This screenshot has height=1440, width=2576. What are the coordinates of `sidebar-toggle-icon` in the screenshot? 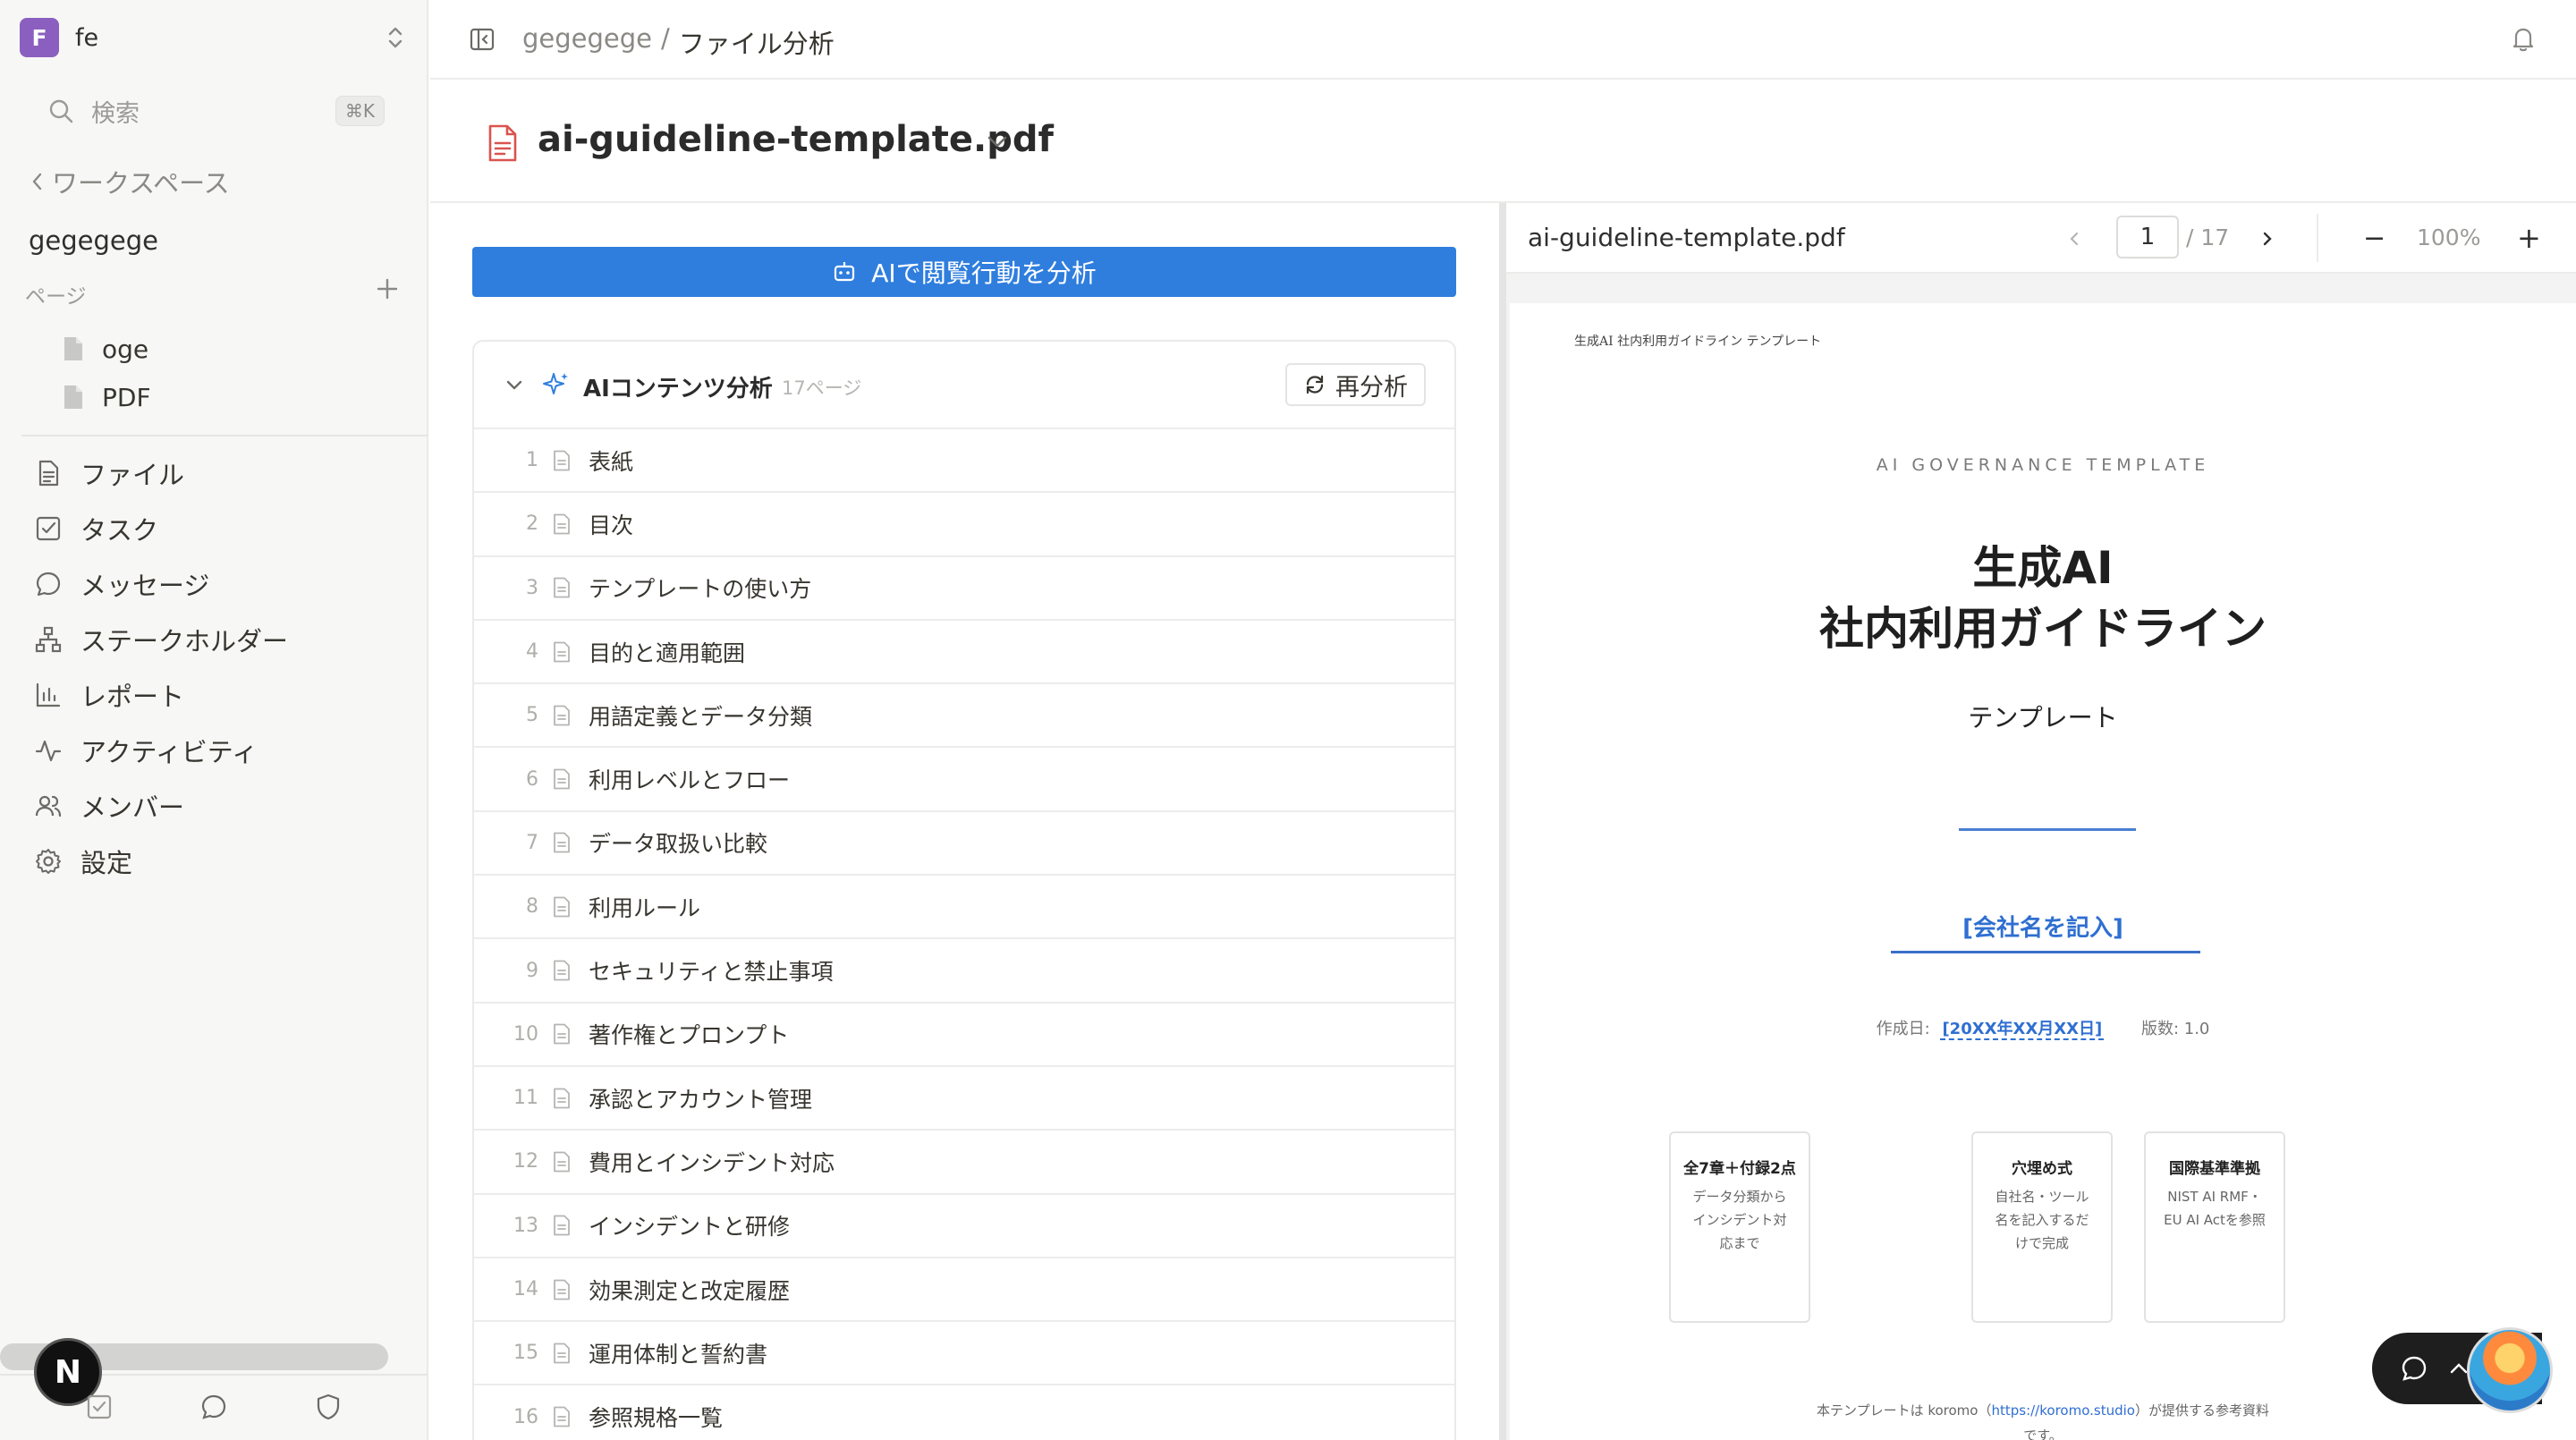 It's located at (482, 39).